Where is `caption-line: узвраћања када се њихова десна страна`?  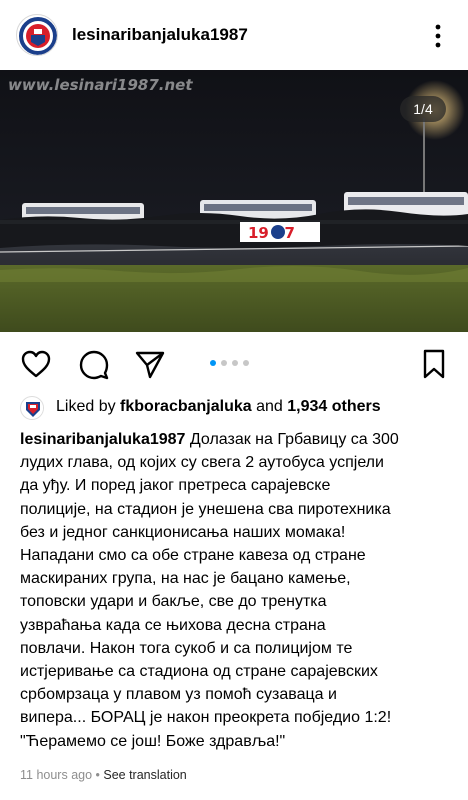 caption-line: узвраћања када се њихова десна страна is located at coordinates (173, 625).